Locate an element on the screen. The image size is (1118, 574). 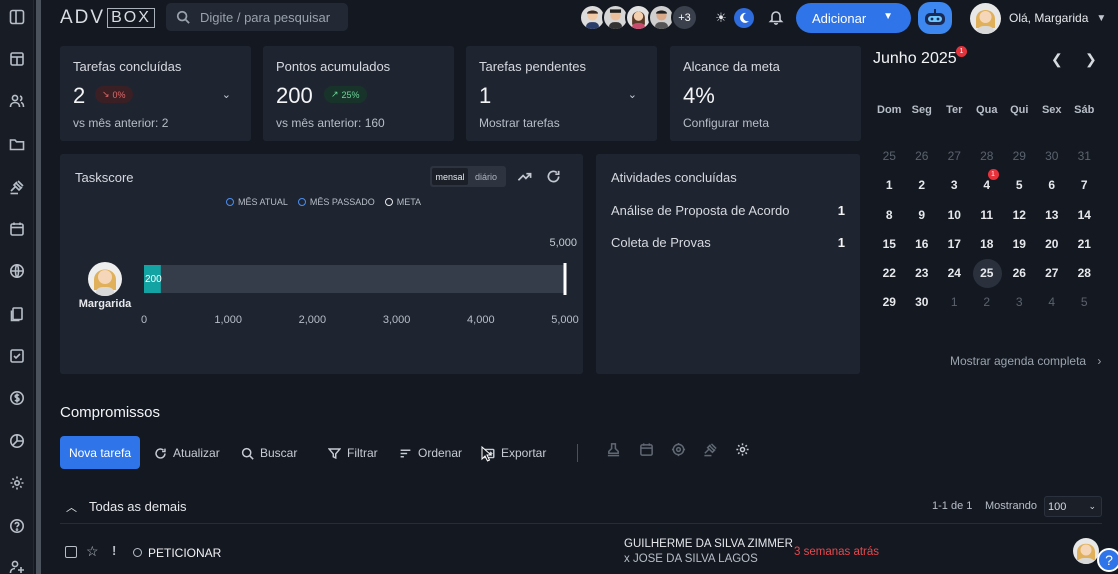
globe-icon is located at coordinates (17, 271).